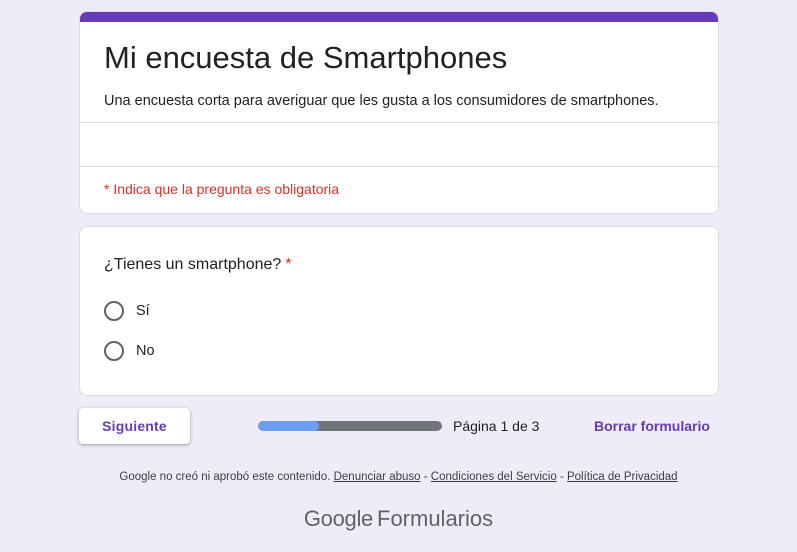 The width and height of the screenshot is (797, 552). Describe the element at coordinates (129, 351) in the screenshot. I see `option-no: No` at that location.